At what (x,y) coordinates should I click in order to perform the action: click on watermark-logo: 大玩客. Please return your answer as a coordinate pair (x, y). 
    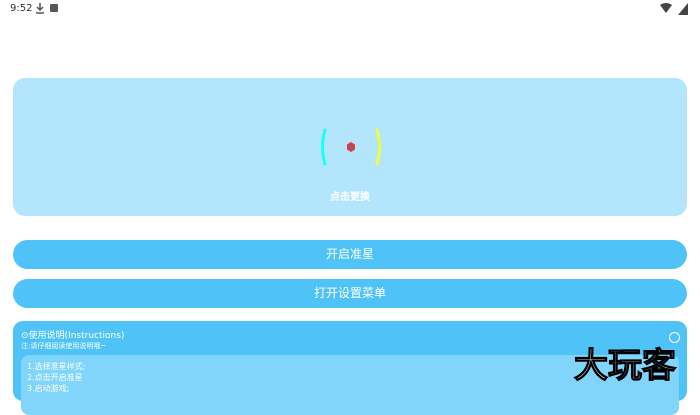
    Looking at the image, I should click on (624, 365).